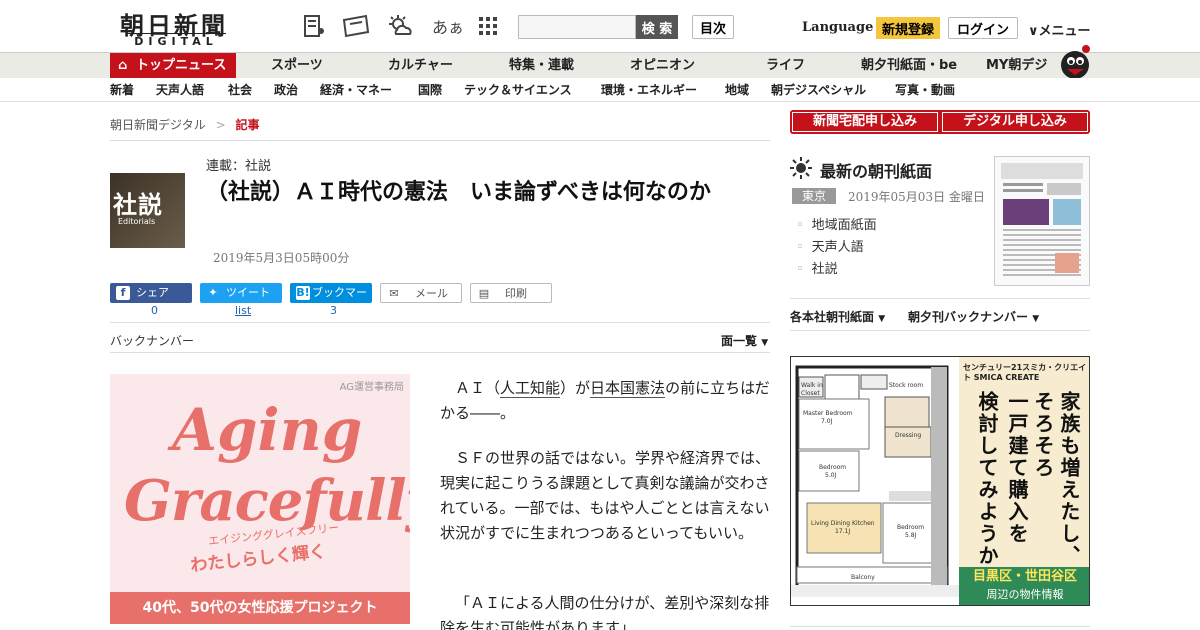 Image resolution: width=1200 pixels, height=630 pixels. Describe the element at coordinates (420, 66) in the screenshot. I see `nav-item-culture: カルチャー` at that location.